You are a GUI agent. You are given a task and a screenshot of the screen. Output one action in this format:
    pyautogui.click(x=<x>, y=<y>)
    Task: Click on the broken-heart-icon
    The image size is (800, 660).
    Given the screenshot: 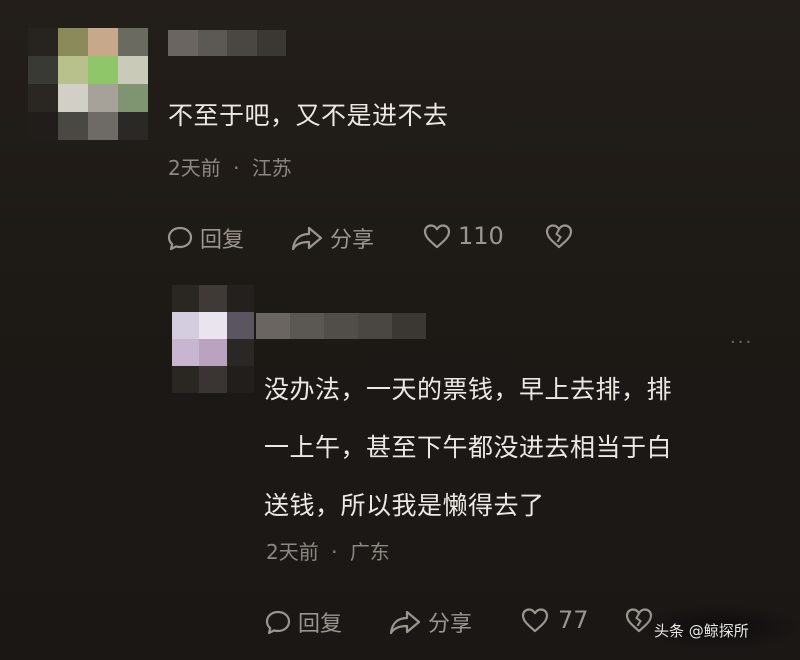 What is the action you would take?
    pyautogui.click(x=559, y=236)
    